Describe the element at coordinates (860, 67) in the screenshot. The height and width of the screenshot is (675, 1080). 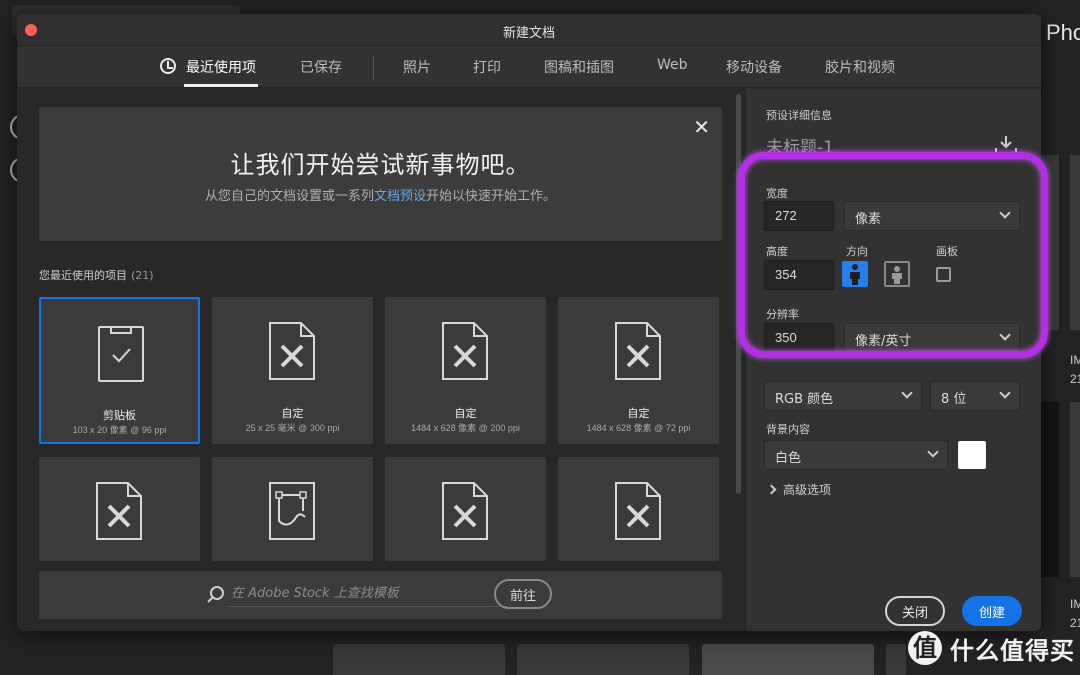
I see `tab-film-video: 胶片和视频` at that location.